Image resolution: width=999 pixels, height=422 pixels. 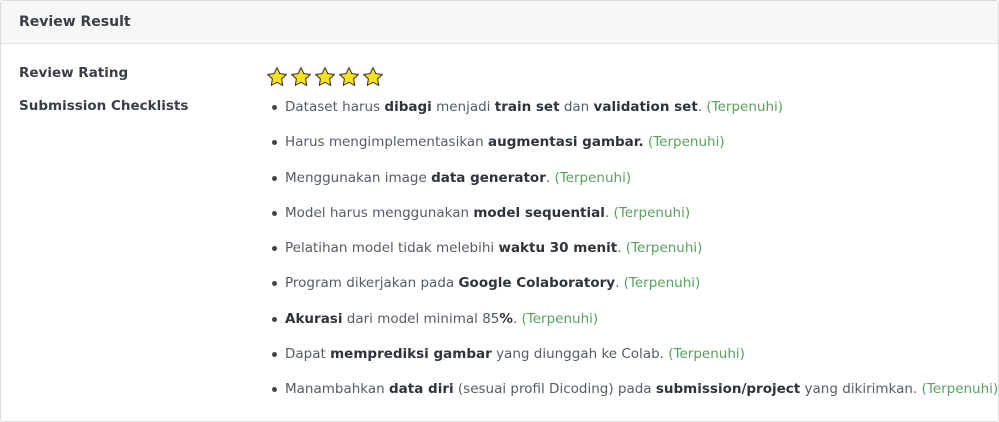 I want to click on checklist-item-bold-text: Google Colaboratory, so click(x=537, y=283).